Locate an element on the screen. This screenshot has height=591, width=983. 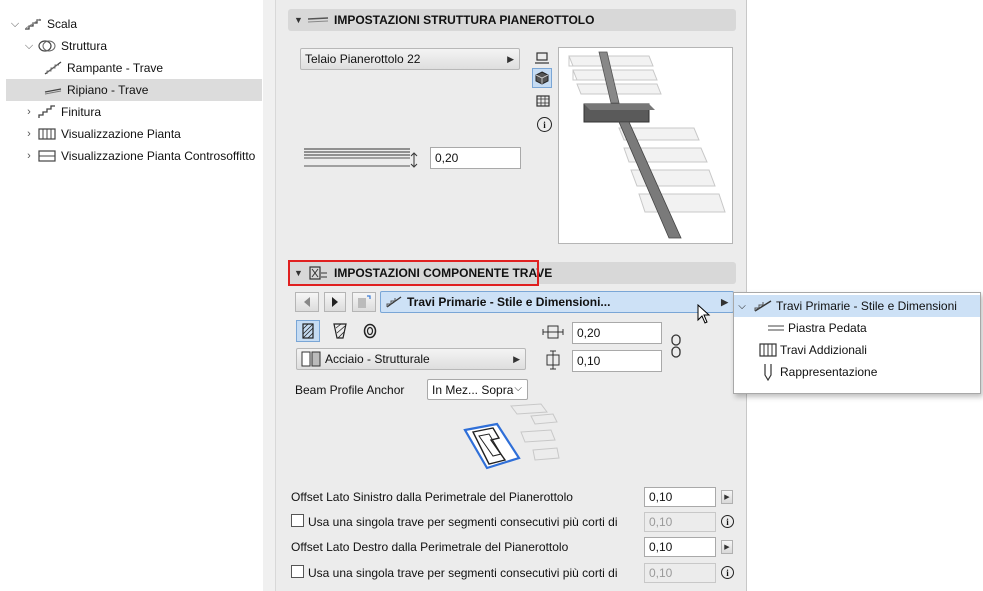
tree-item-label: Finitura is located at coordinates (81, 112).